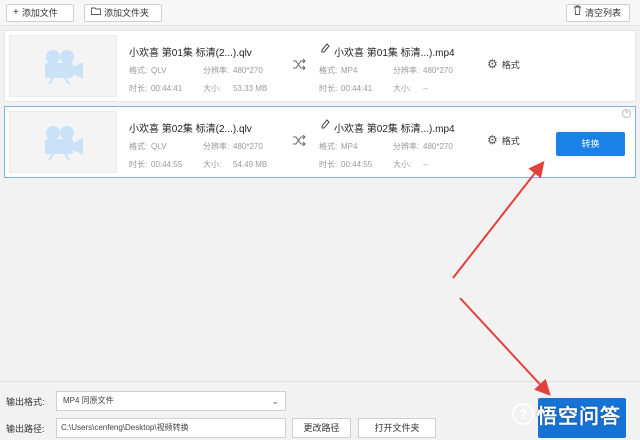 The height and width of the screenshot is (440, 640). I want to click on source-duration: 时长: 00:44:41, so click(156, 88).